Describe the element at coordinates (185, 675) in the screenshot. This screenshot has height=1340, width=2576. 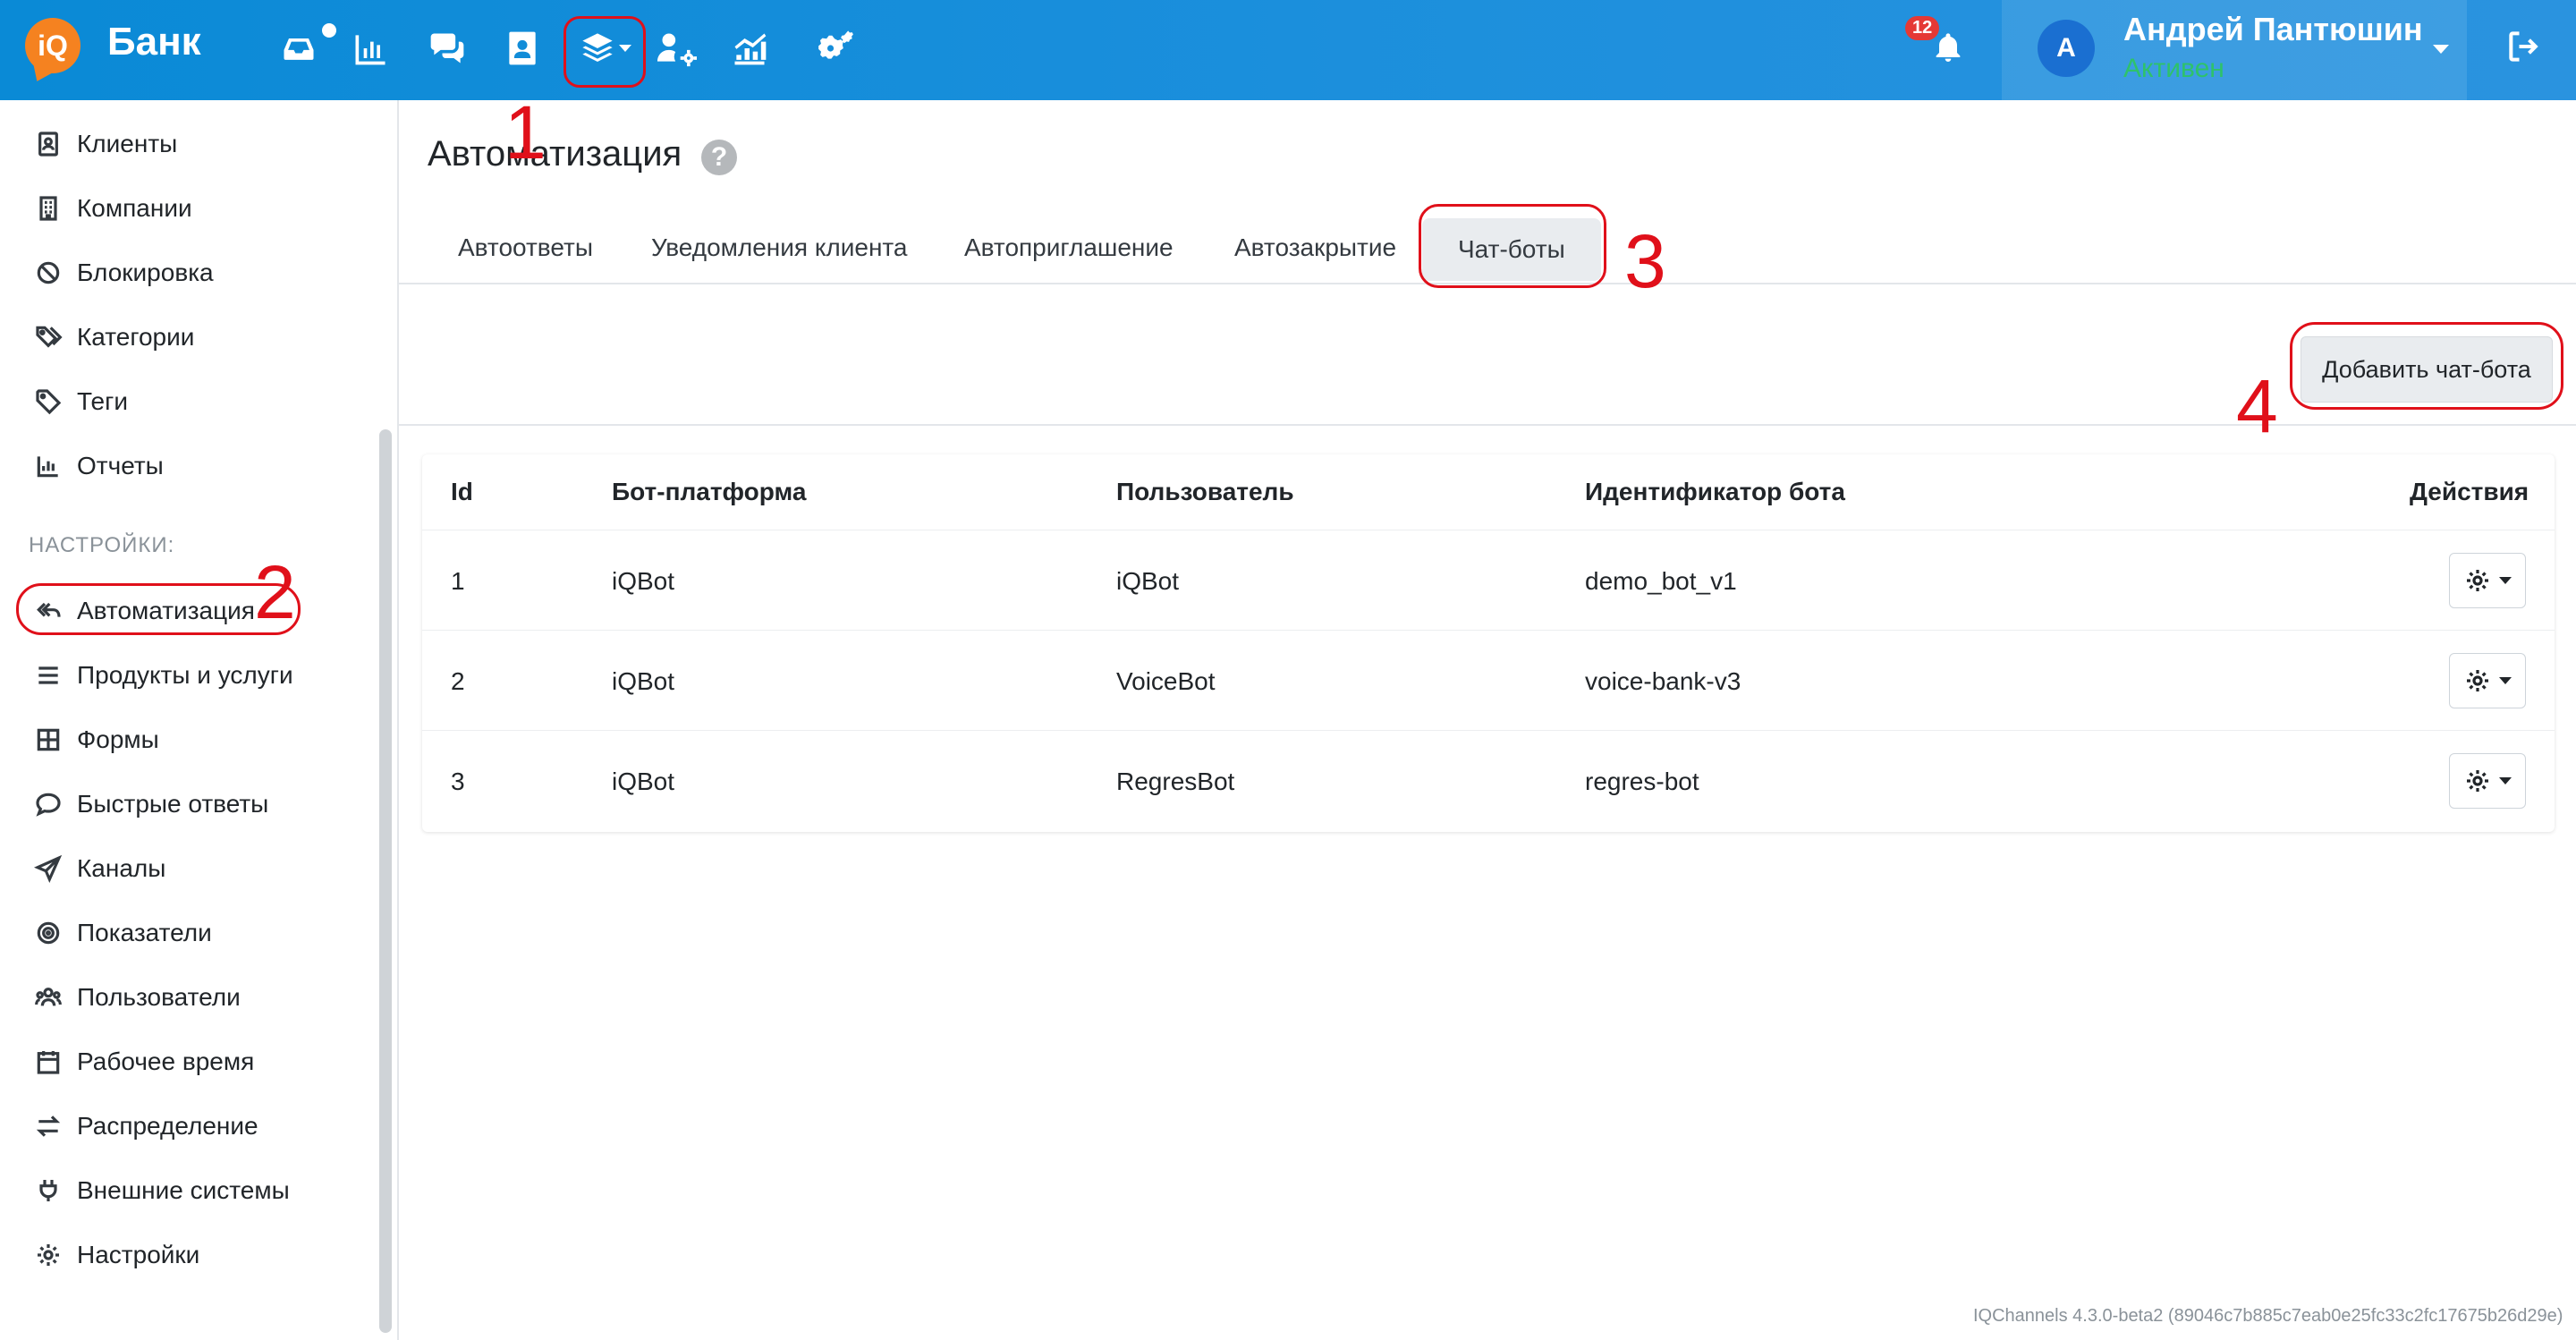
I see `sidebar-item-label: Продукты и услуги` at that location.